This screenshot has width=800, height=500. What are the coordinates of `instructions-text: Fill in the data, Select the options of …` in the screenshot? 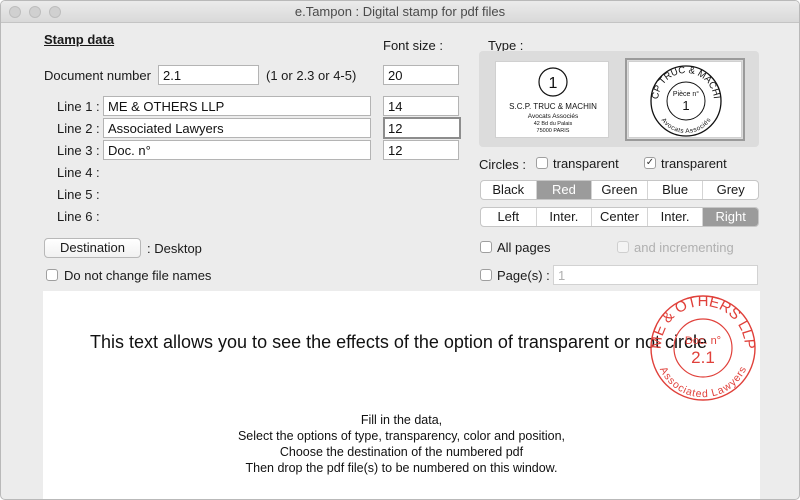 It's located at (401, 444).